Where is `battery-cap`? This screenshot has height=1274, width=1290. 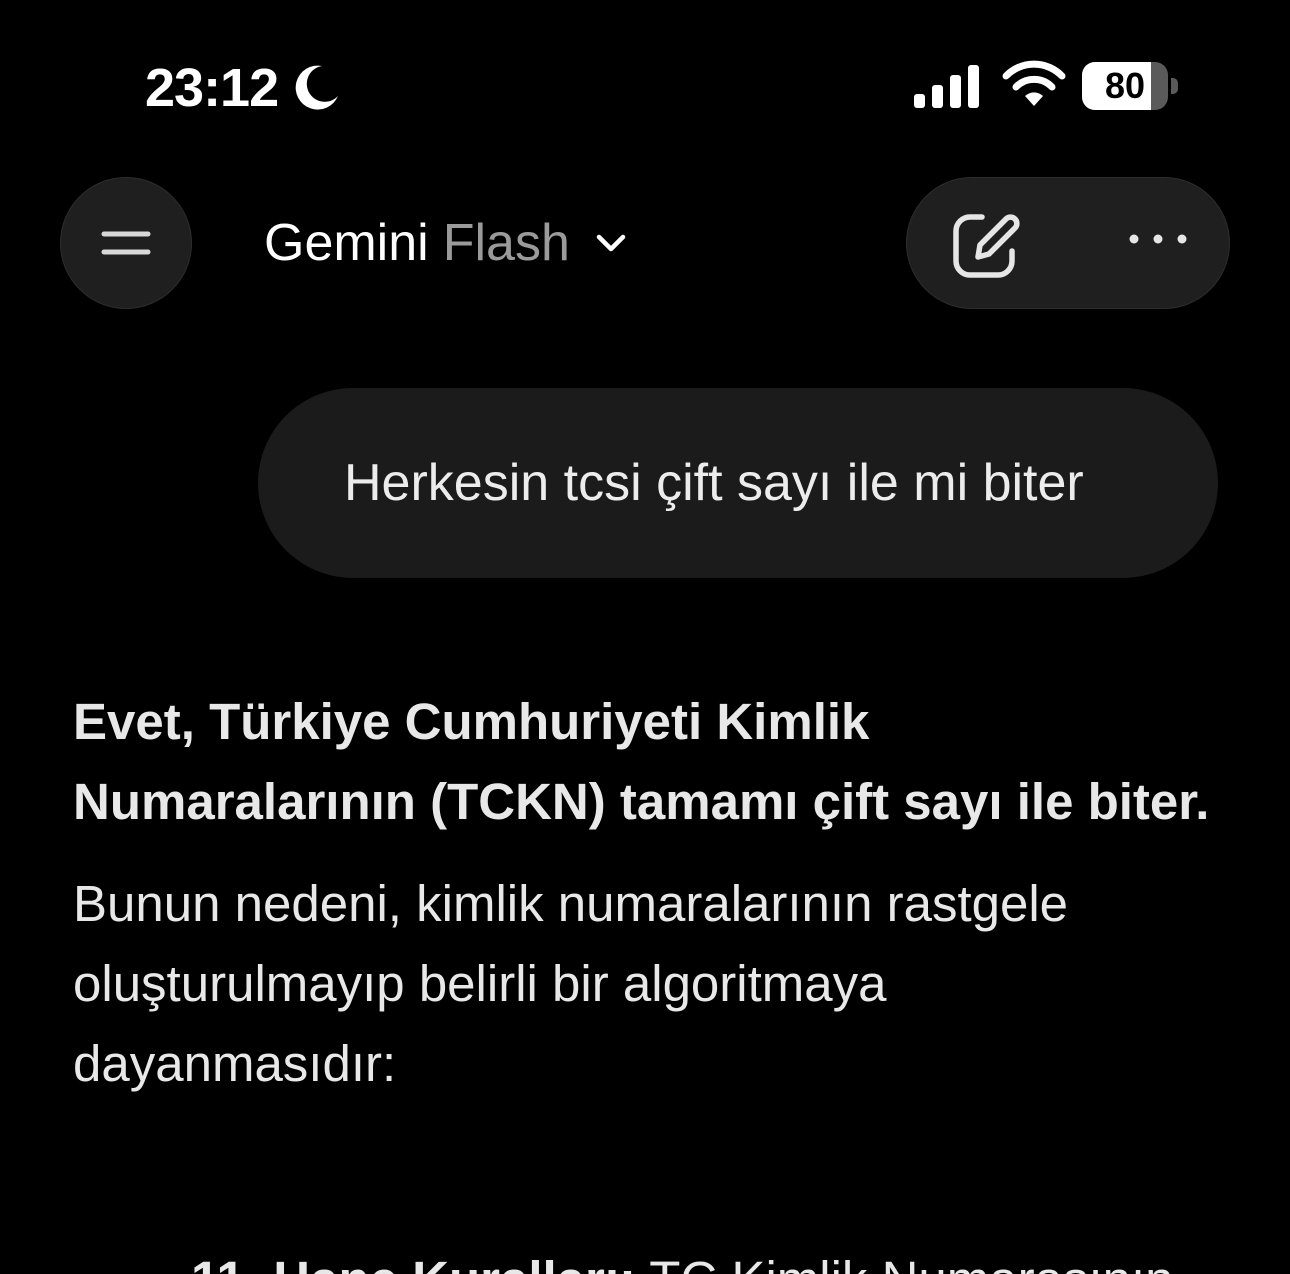 battery-cap is located at coordinates (1174, 86).